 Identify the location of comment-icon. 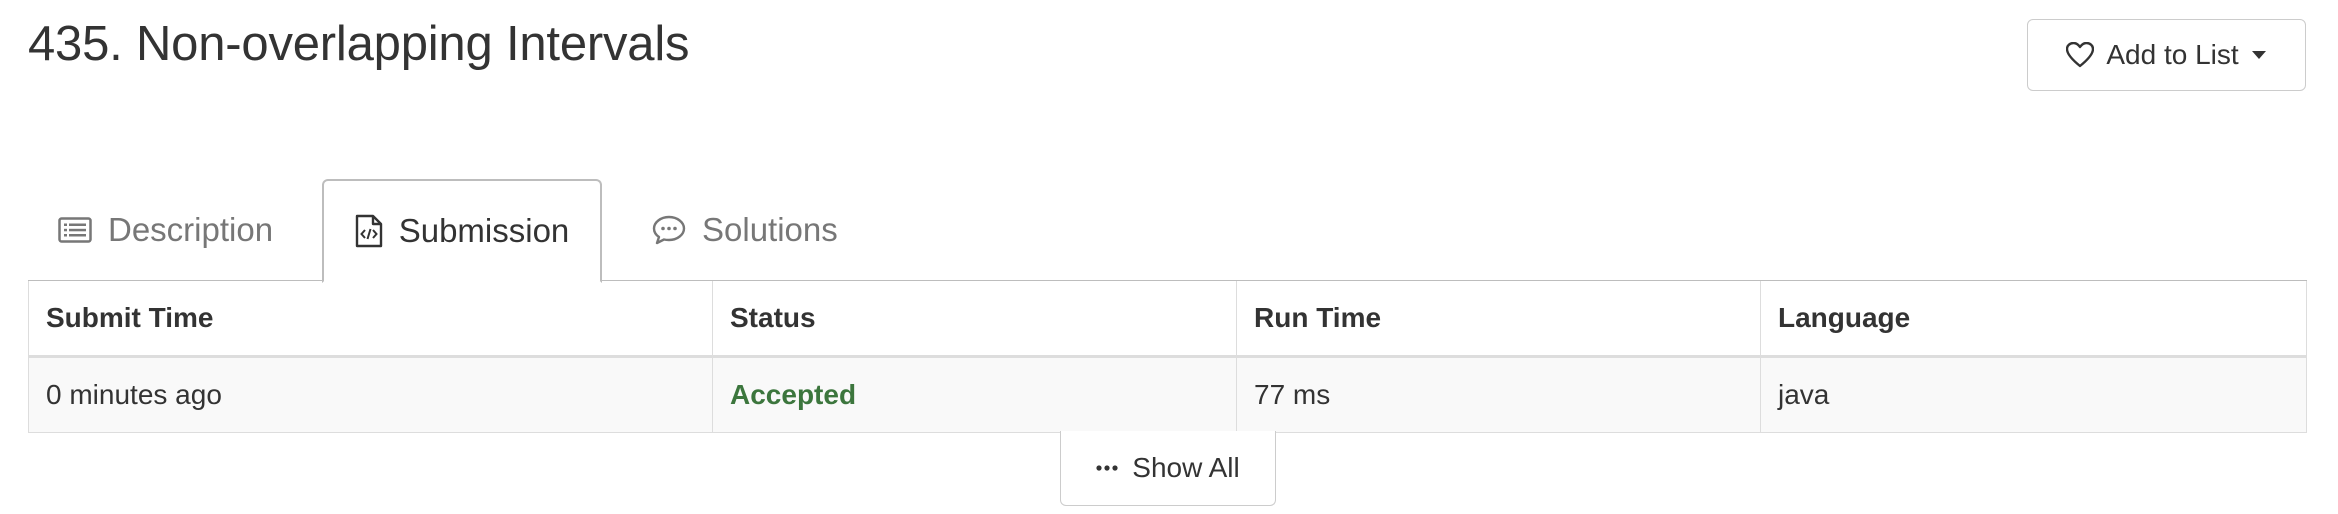
(669, 230).